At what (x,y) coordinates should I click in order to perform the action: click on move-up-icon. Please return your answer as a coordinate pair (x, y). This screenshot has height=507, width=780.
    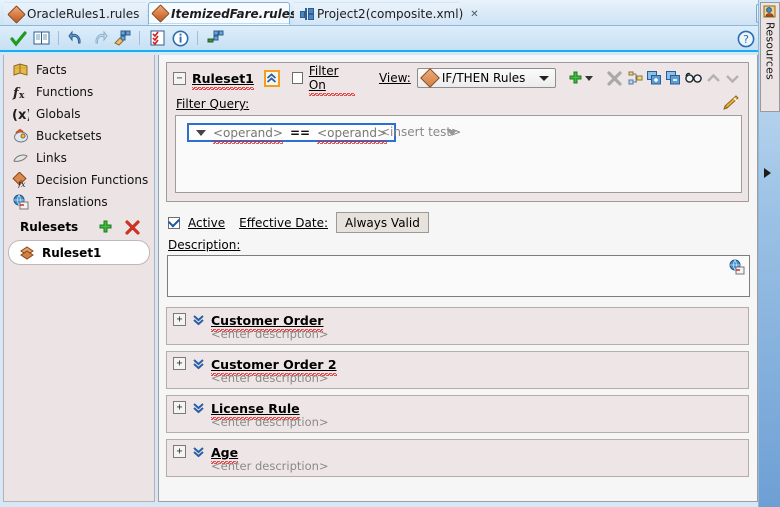
    Looking at the image, I should click on (713, 78).